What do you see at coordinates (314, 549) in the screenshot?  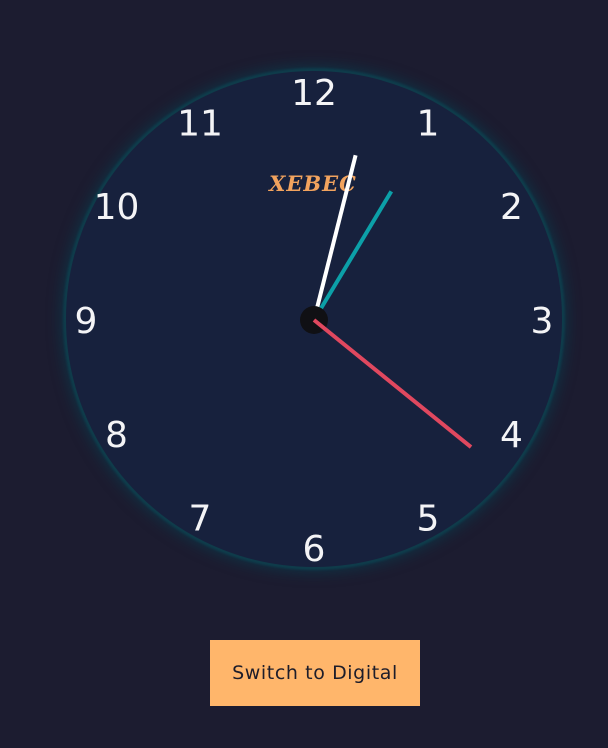 I see `numeral-6: 6` at bounding box center [314, 549].